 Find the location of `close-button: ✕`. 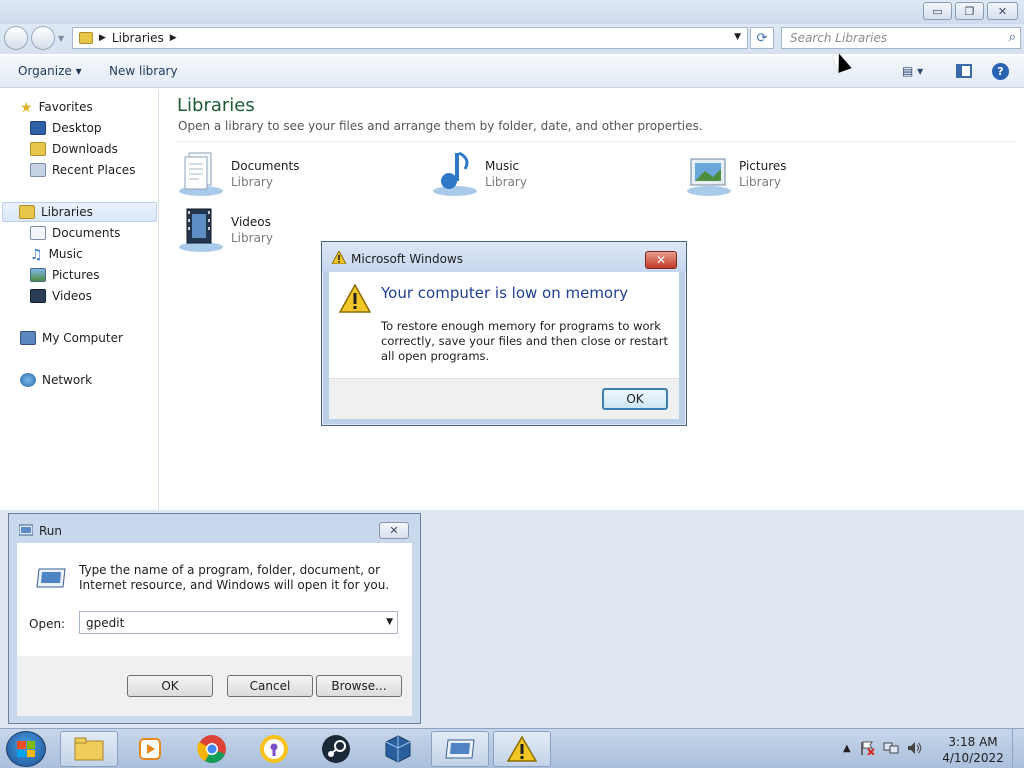

close-button: ✕ is located at coordinates (1002, 11).